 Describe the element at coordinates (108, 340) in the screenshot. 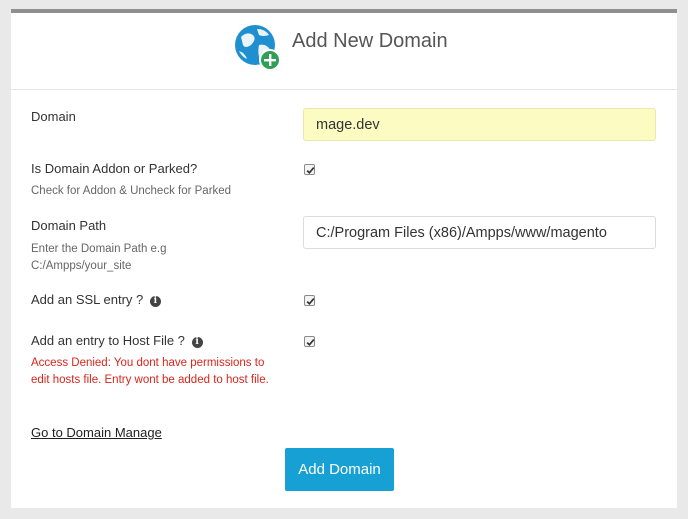

I see `hosts-label-text: Add an entry to Host File ?` at that location.